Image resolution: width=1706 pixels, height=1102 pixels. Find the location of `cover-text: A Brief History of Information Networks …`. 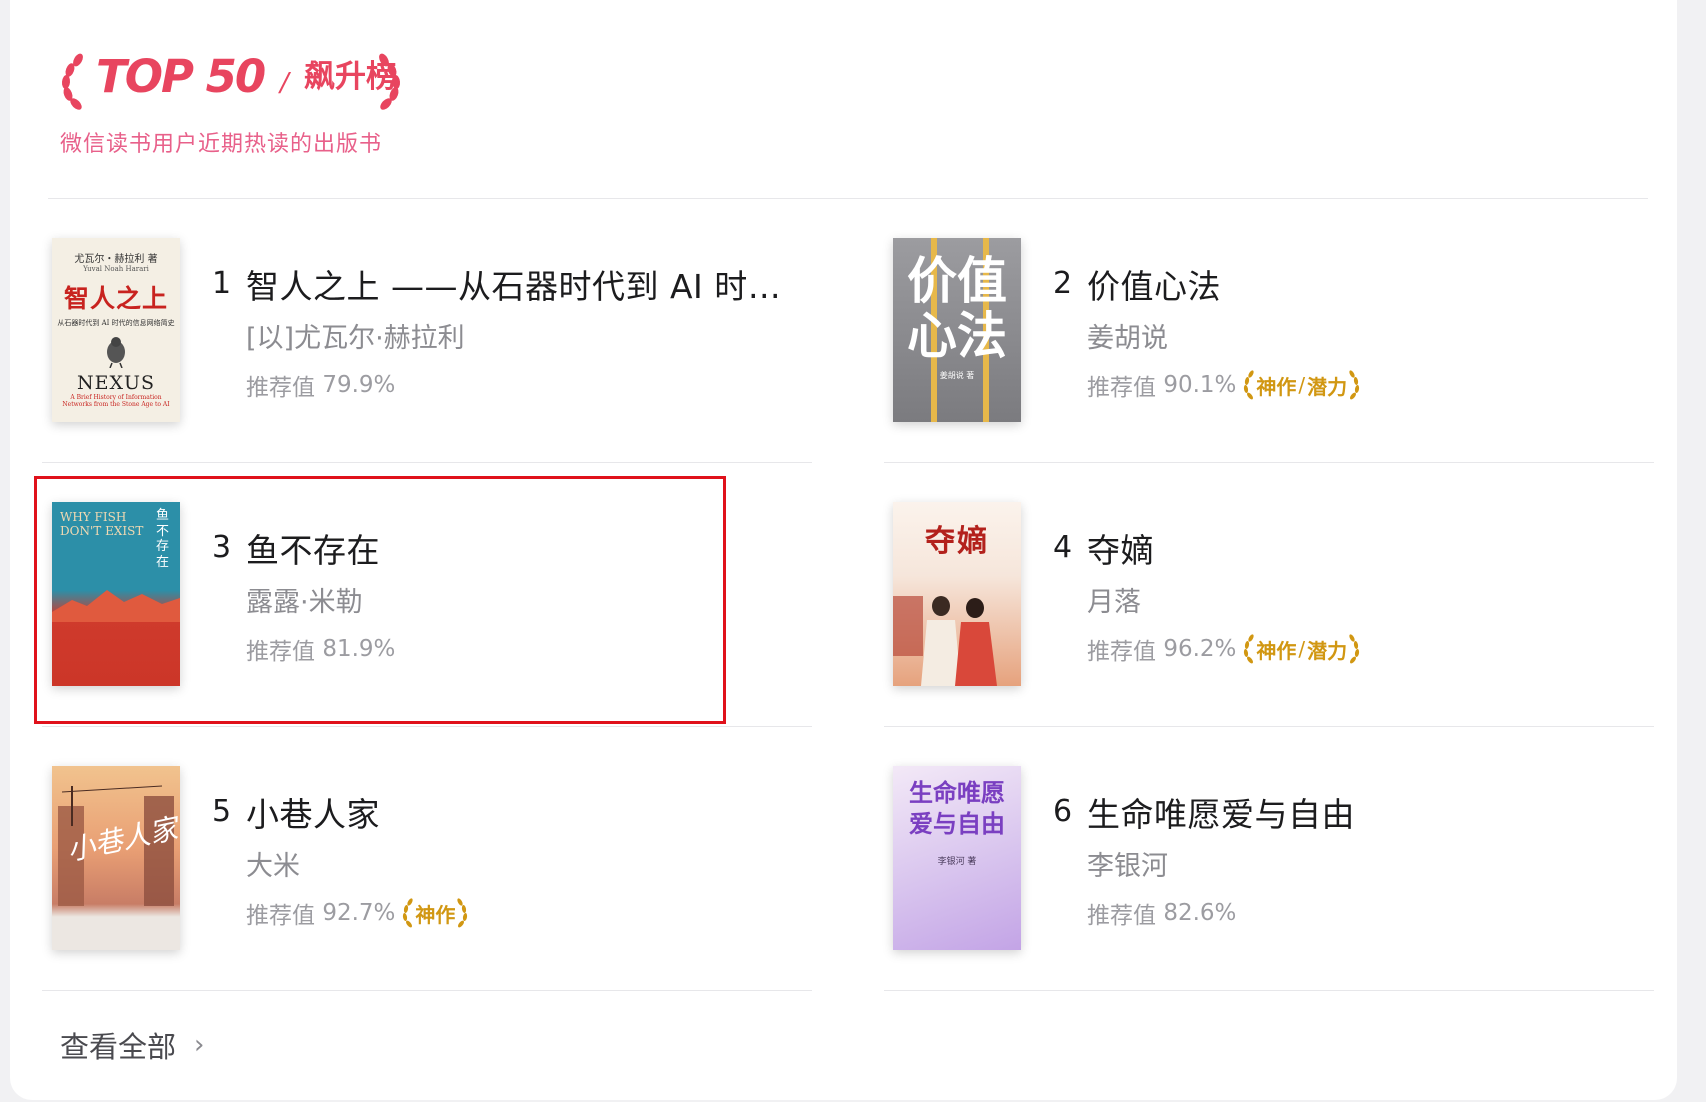

cover-text: A Brief History of Information Networks … is located at coordinates (116, 401).